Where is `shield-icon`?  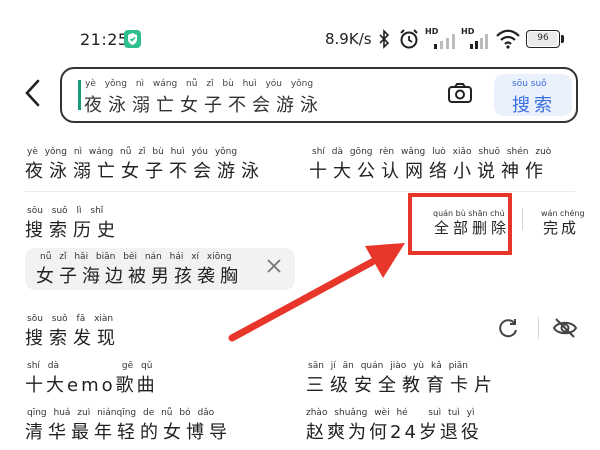
shield-icon is located at coordinates (132, 39).